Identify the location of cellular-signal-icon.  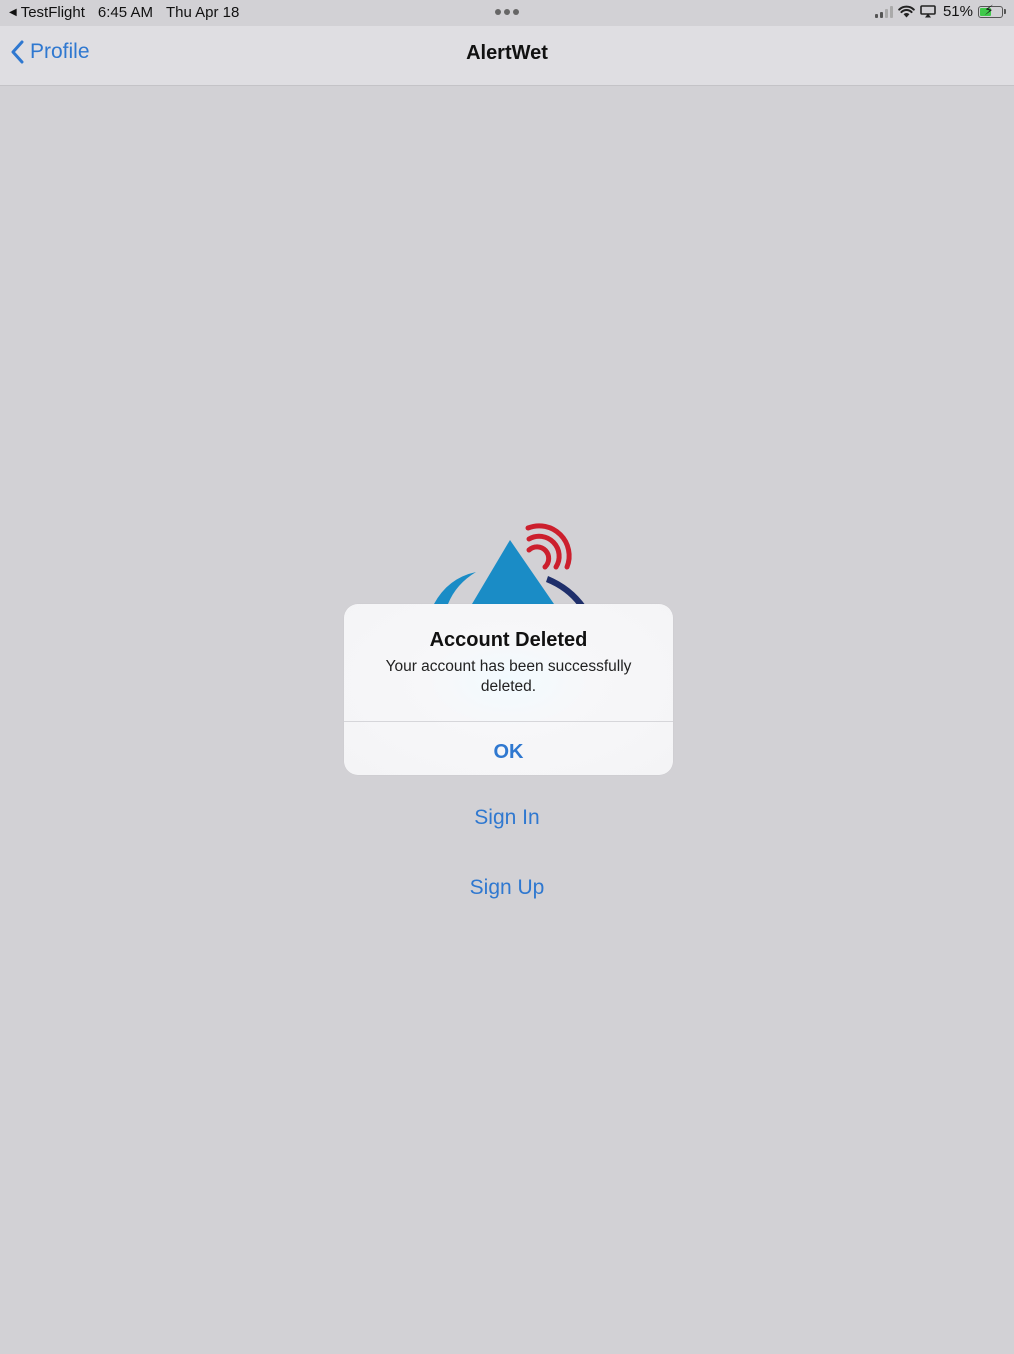
(883, 11).